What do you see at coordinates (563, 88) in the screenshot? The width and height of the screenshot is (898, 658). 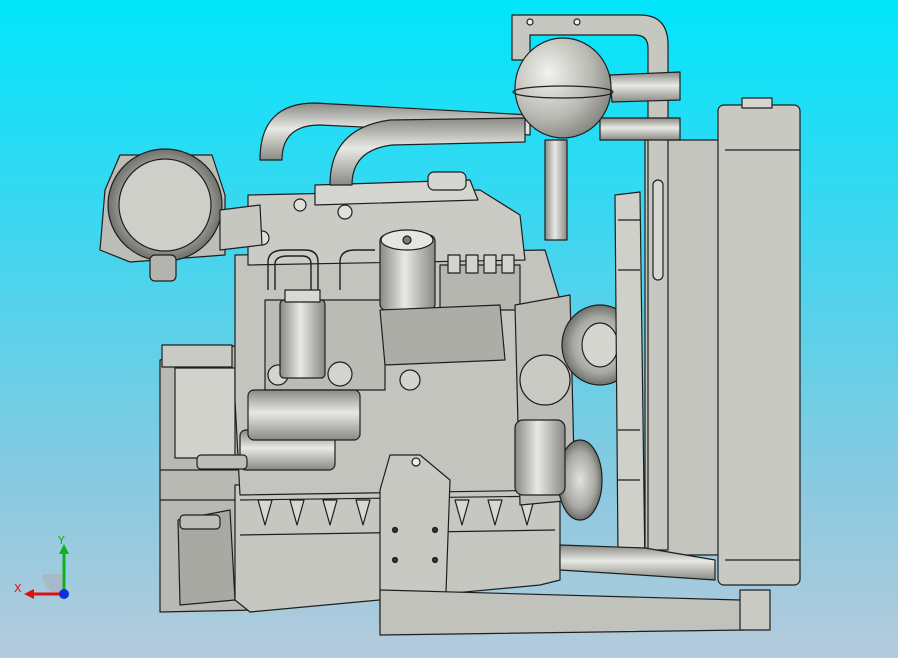 I see `expansion-tank` at bounding box center [563, 88].